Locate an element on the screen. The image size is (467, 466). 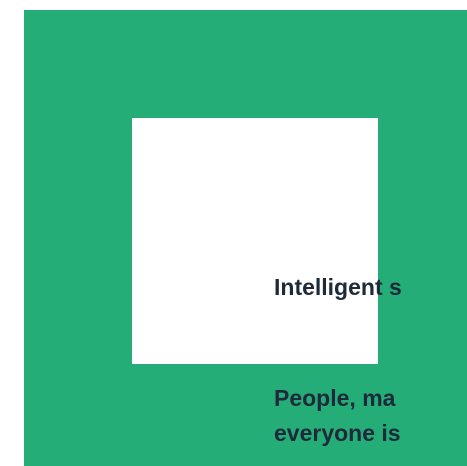
hero-heading: Intelligent s is located at coordinates (338, 287).